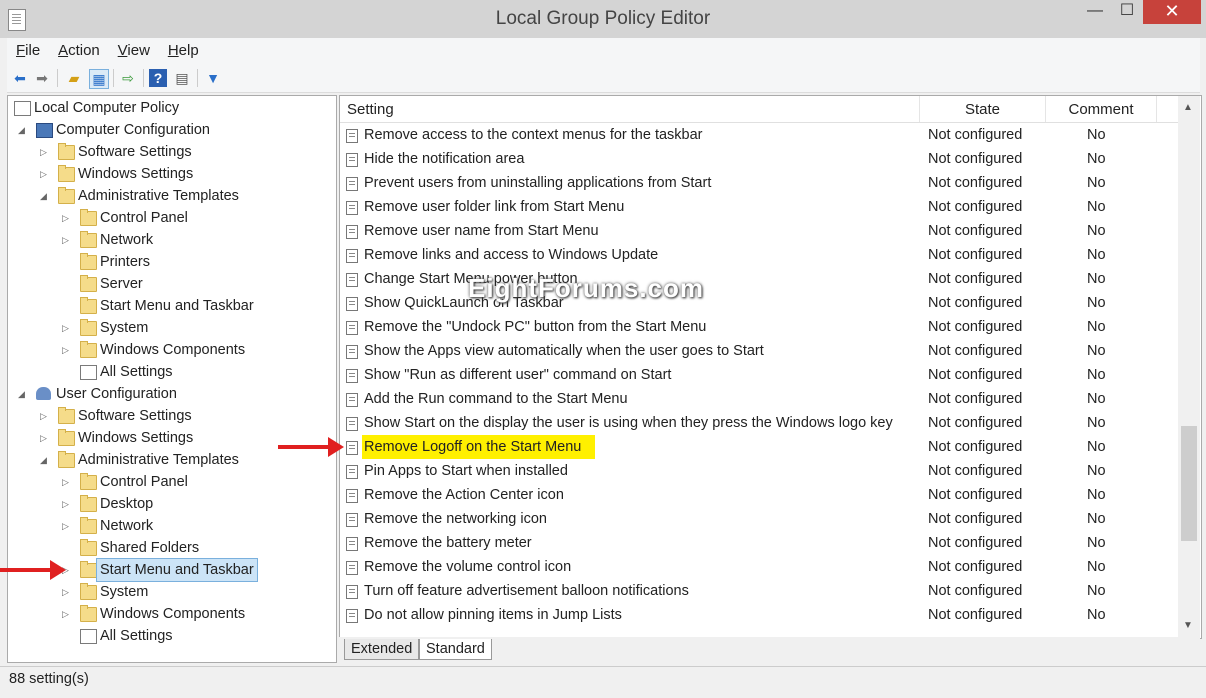 This screenshot has height=698, width=1206. Describe the element at coordinates (467, 567) in the screenshot. I see `setting-name: Remove the volume control icon` at that location.